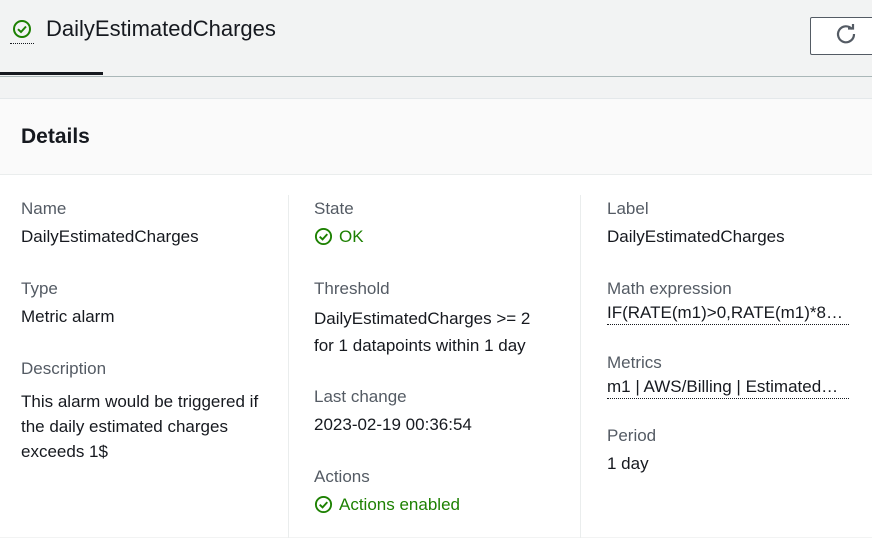 The height and width of the screenshot is (538, 872). What do you see at coordinates (728, 313) in the screenshot?
I see `math-expression-value: IF(RATE(m1)>0,RATE(m1)*86400,0)` at bounding box center [728, 313].